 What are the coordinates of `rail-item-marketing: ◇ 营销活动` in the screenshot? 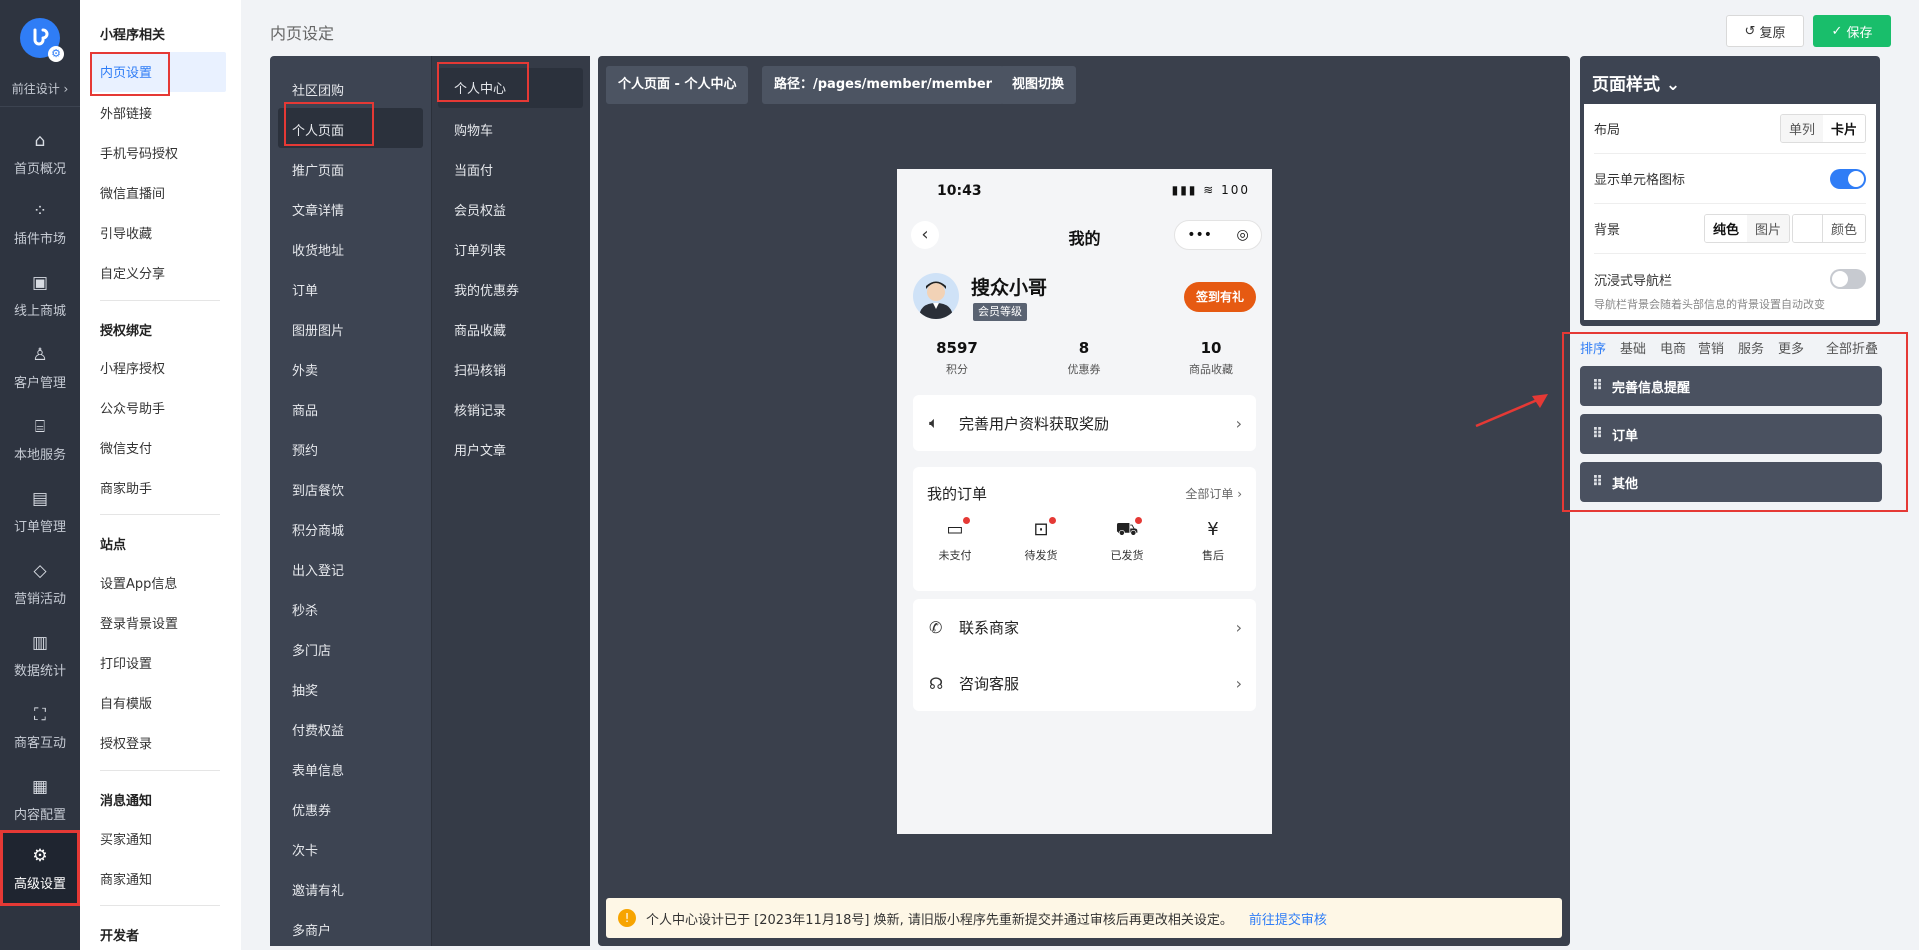 It's located at (40, 583).